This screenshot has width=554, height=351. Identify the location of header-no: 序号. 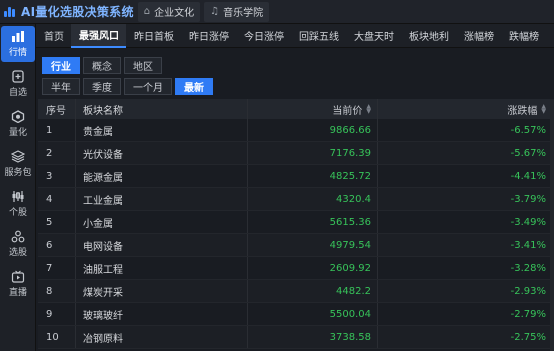
(57, 109).